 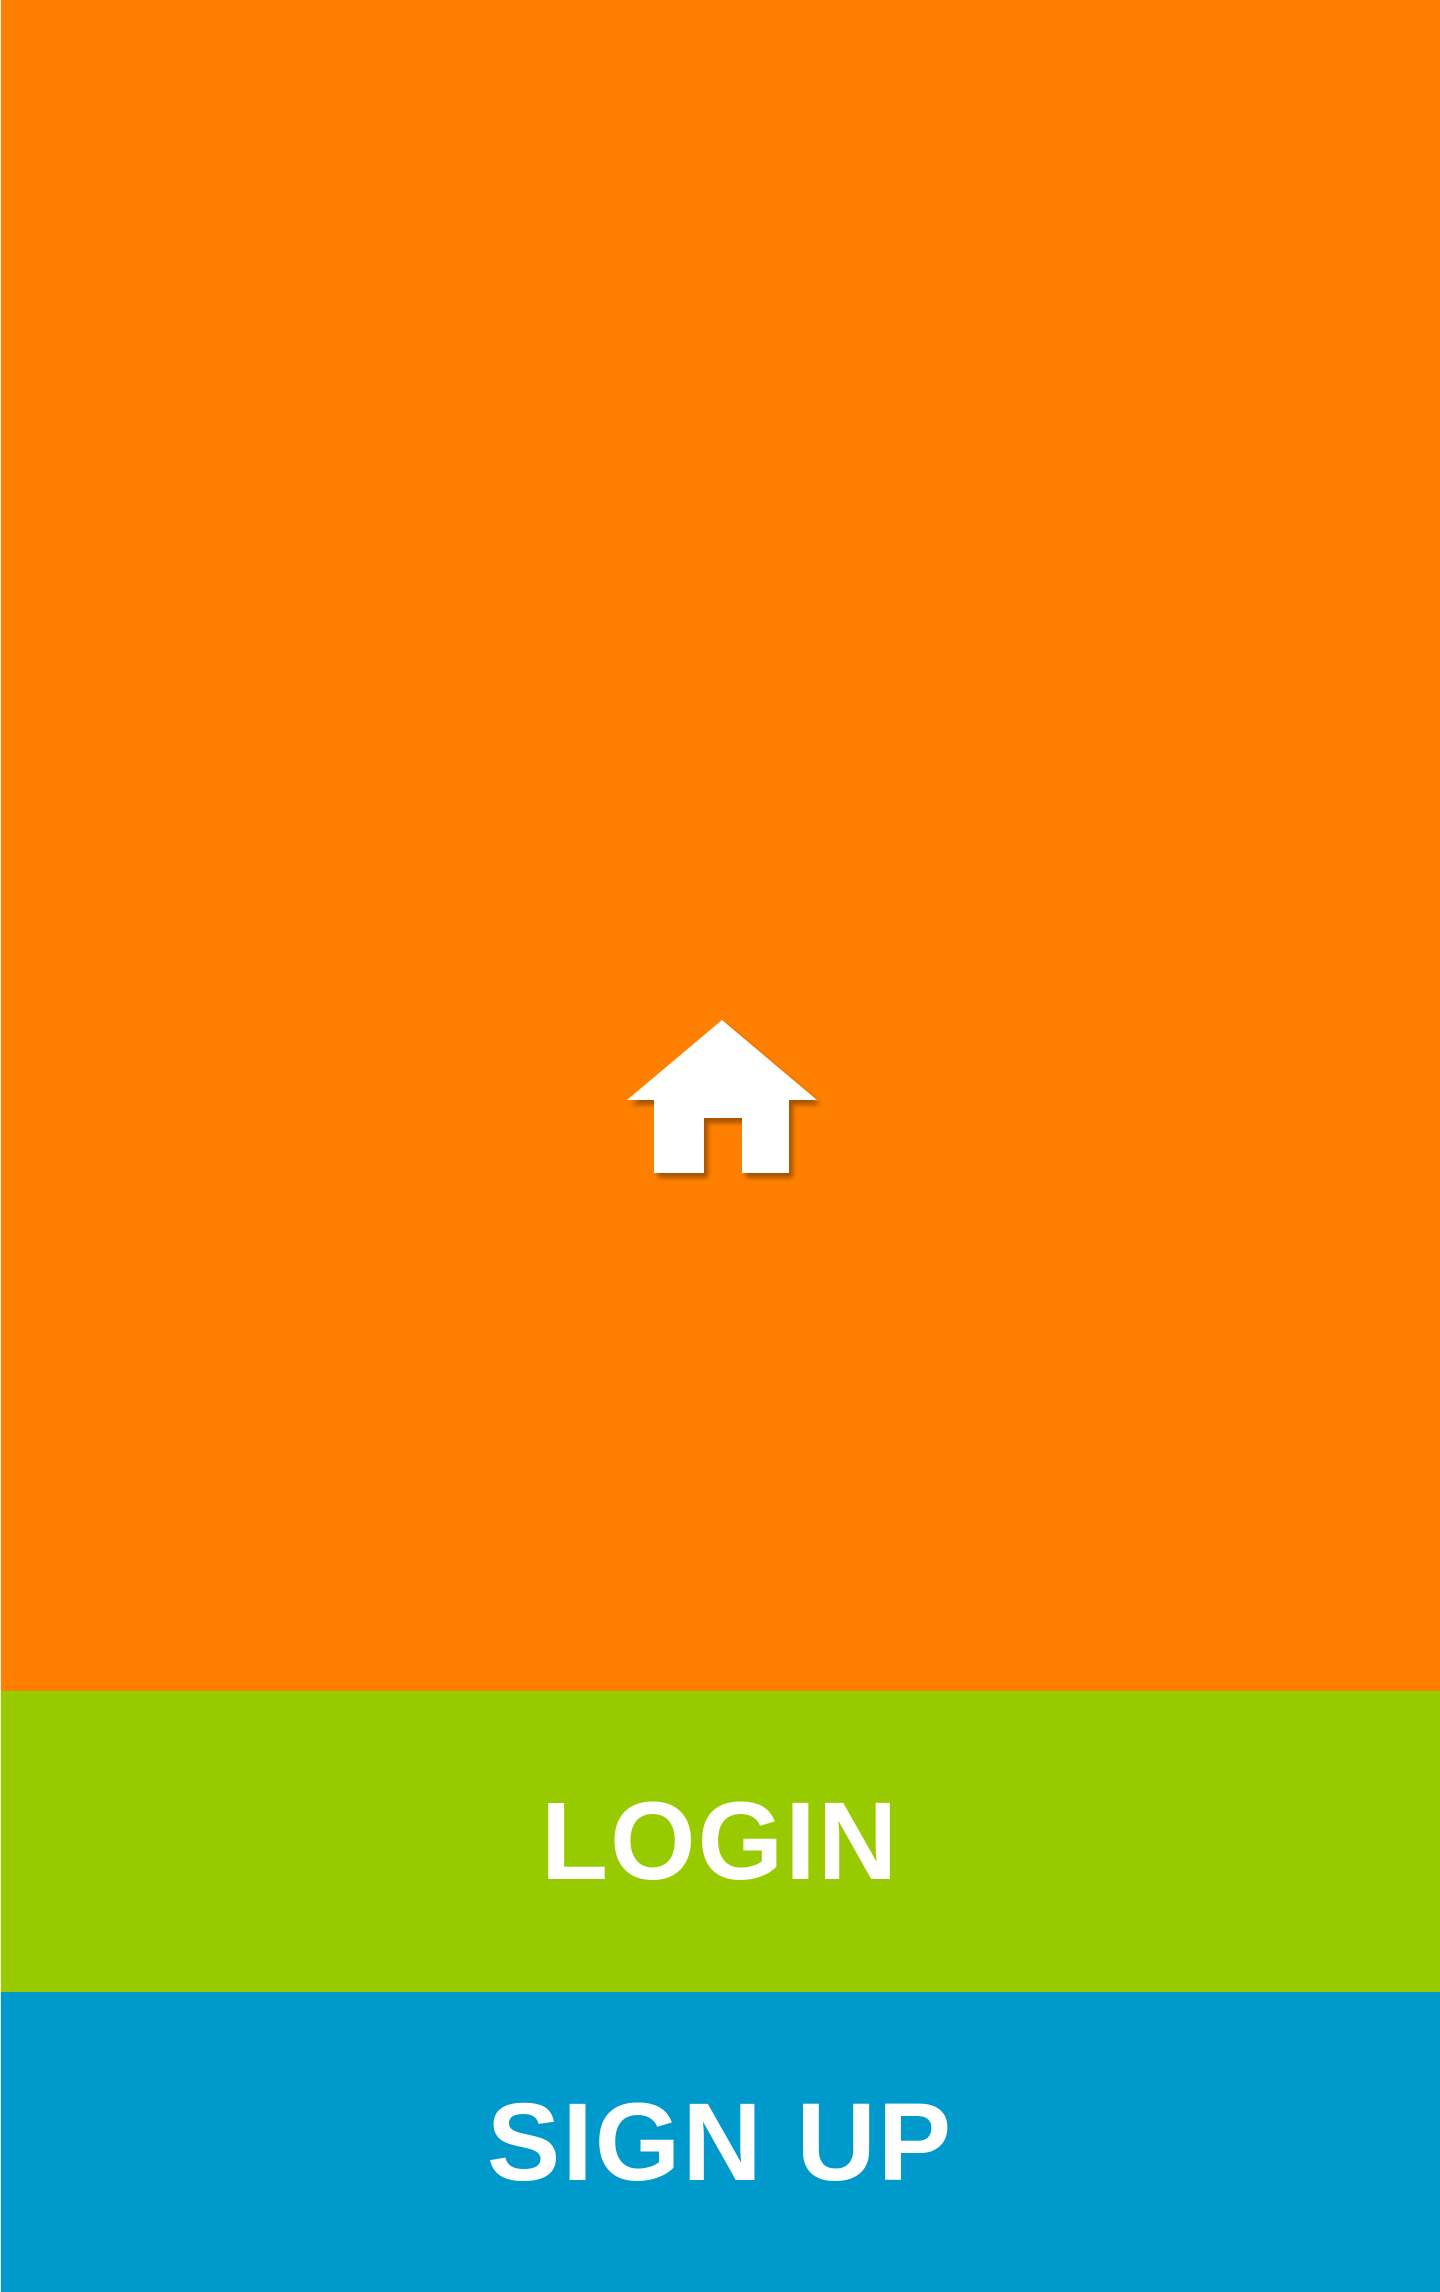 What do you see at coordinates (0, 1146) in the screenshot?
I see `left-edge-line` at bounding box center [0, 1146].